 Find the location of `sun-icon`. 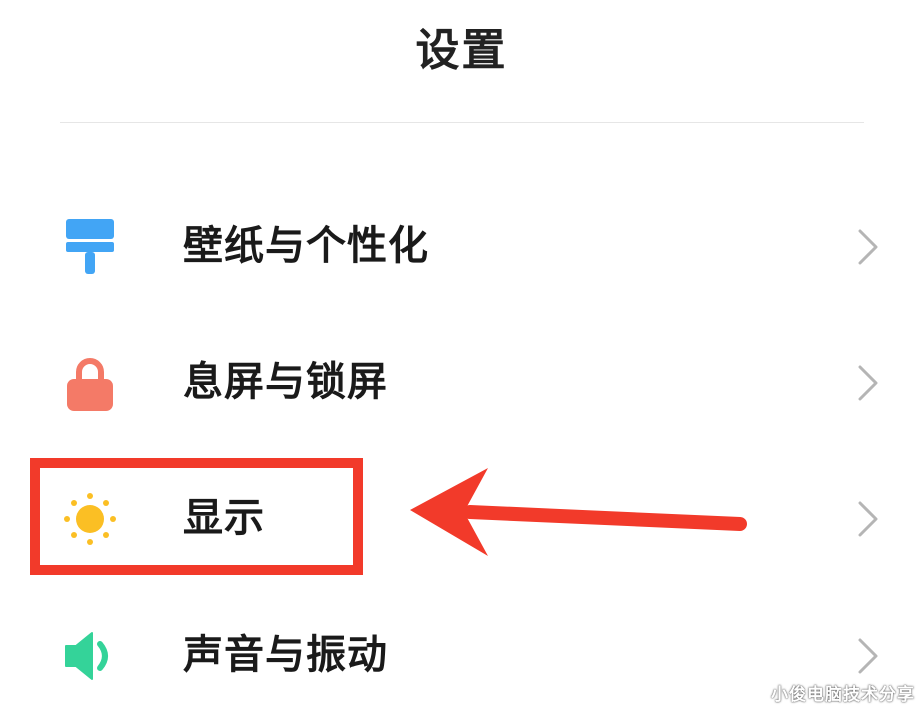

sun-icon is located at coordinates (90, 519).